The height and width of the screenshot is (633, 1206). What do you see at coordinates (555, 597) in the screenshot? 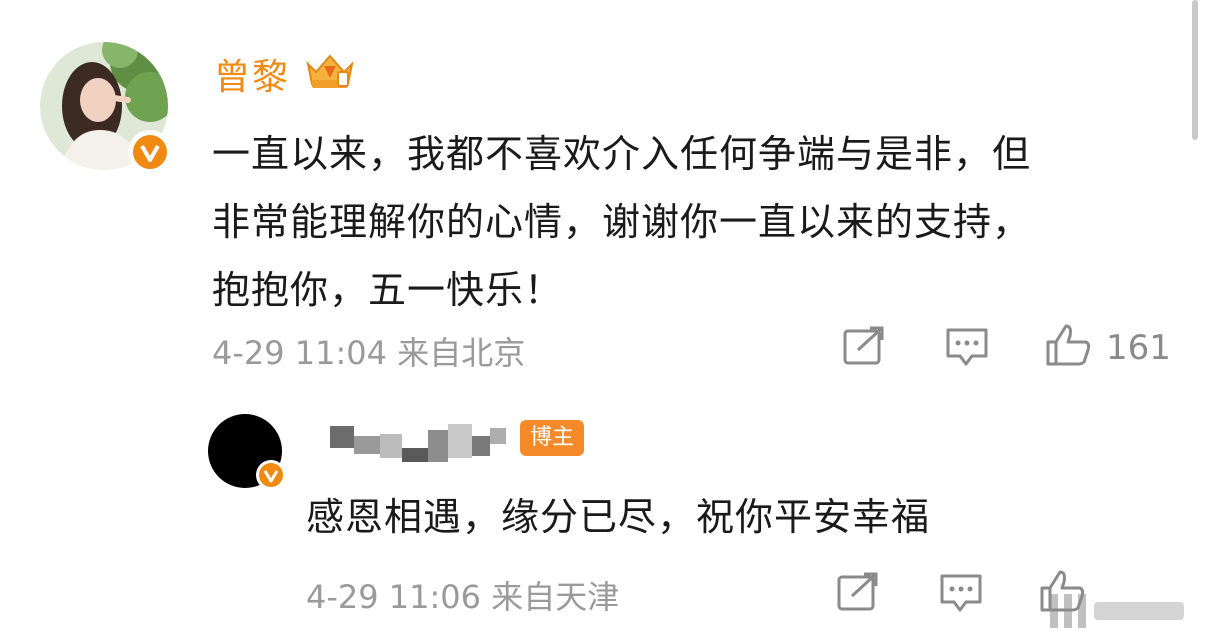
I see `location: 来自天津` at bounding box center [555, 597].